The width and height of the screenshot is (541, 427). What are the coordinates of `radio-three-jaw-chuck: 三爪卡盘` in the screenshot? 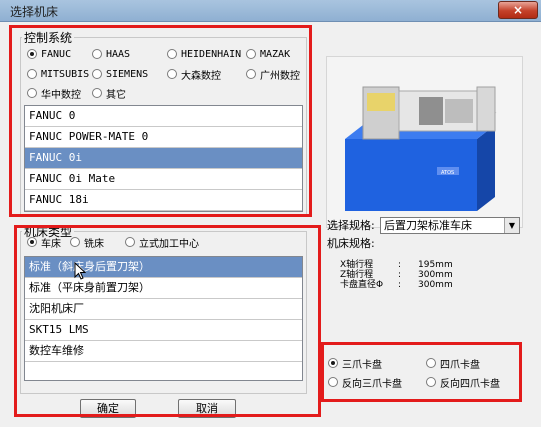 It's located at (355, 363).